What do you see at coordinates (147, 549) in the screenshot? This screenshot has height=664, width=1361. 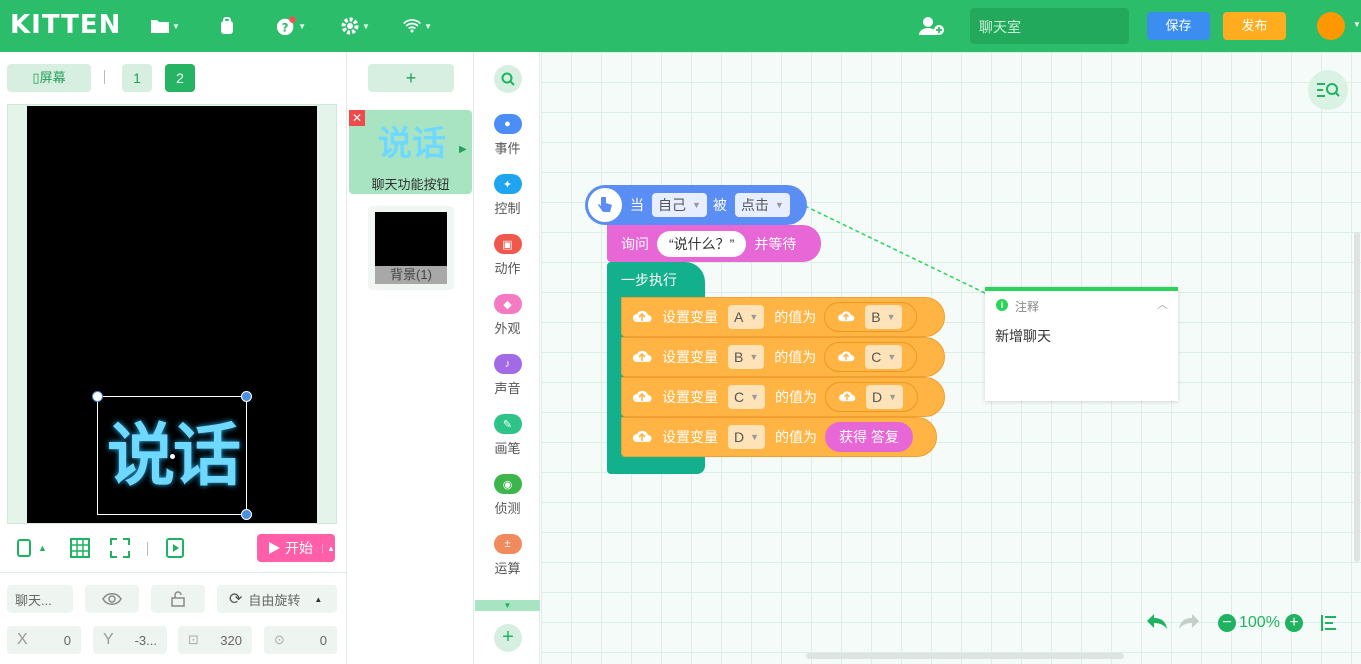 I see `divider` at bounding box center [147, 549].